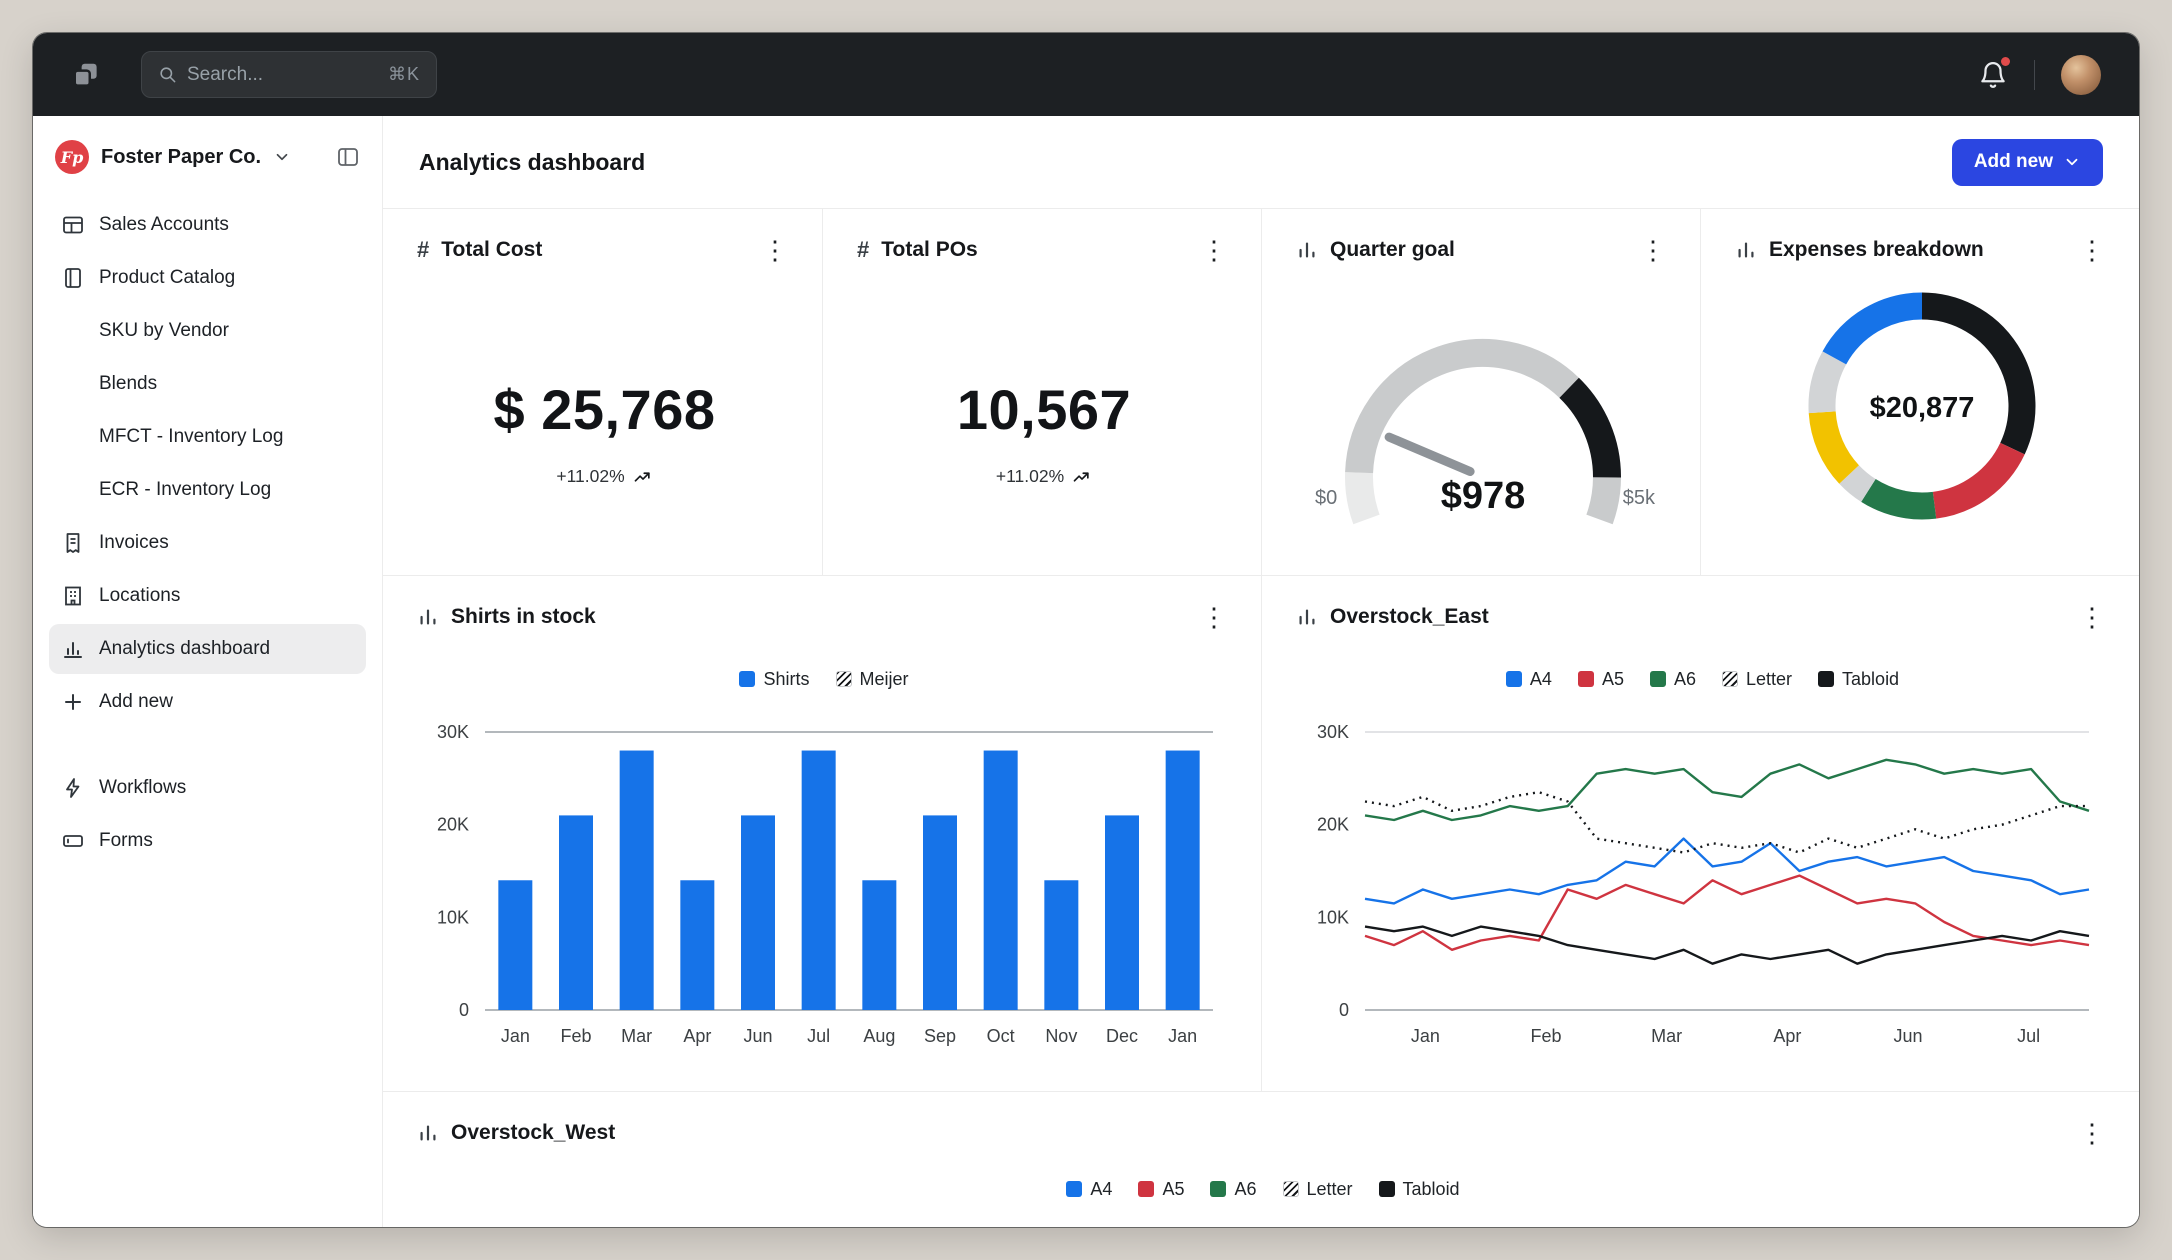 This screenshot has height=1260, width=2172. What do you see at coordinates (940, 1036) in the screenshot?
I see `svg-text: Sep` at bounding box center [940, 1036].